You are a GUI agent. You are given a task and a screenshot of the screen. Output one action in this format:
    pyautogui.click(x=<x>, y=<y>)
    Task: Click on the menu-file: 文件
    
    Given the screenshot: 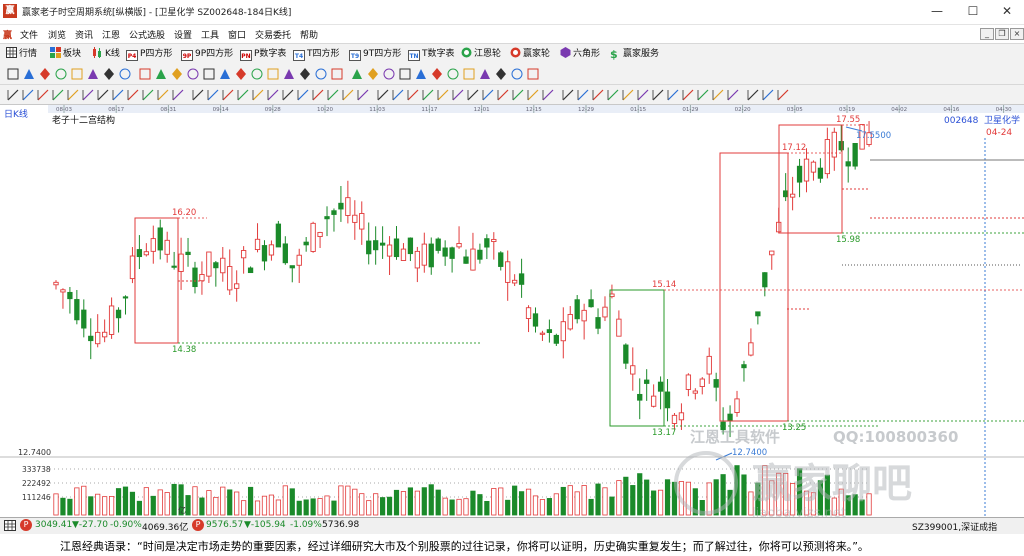 What is the action you would take?
    pyautogui.click(x=29, y=34)
    